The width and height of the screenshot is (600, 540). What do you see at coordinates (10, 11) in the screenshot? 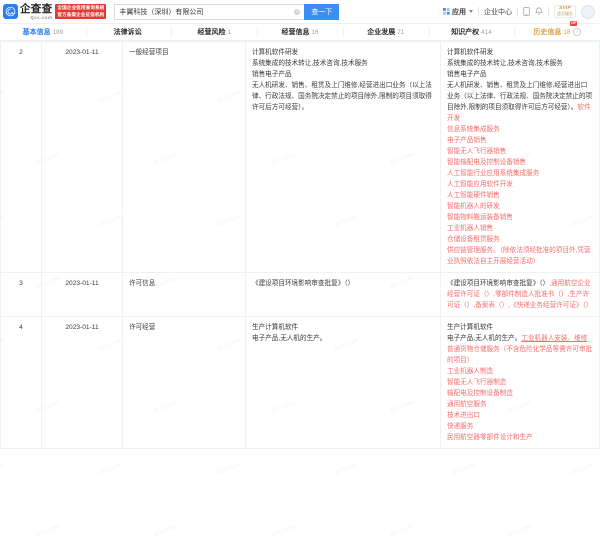
I see `qcc-circle-icon` at bounding box center [10, 11].